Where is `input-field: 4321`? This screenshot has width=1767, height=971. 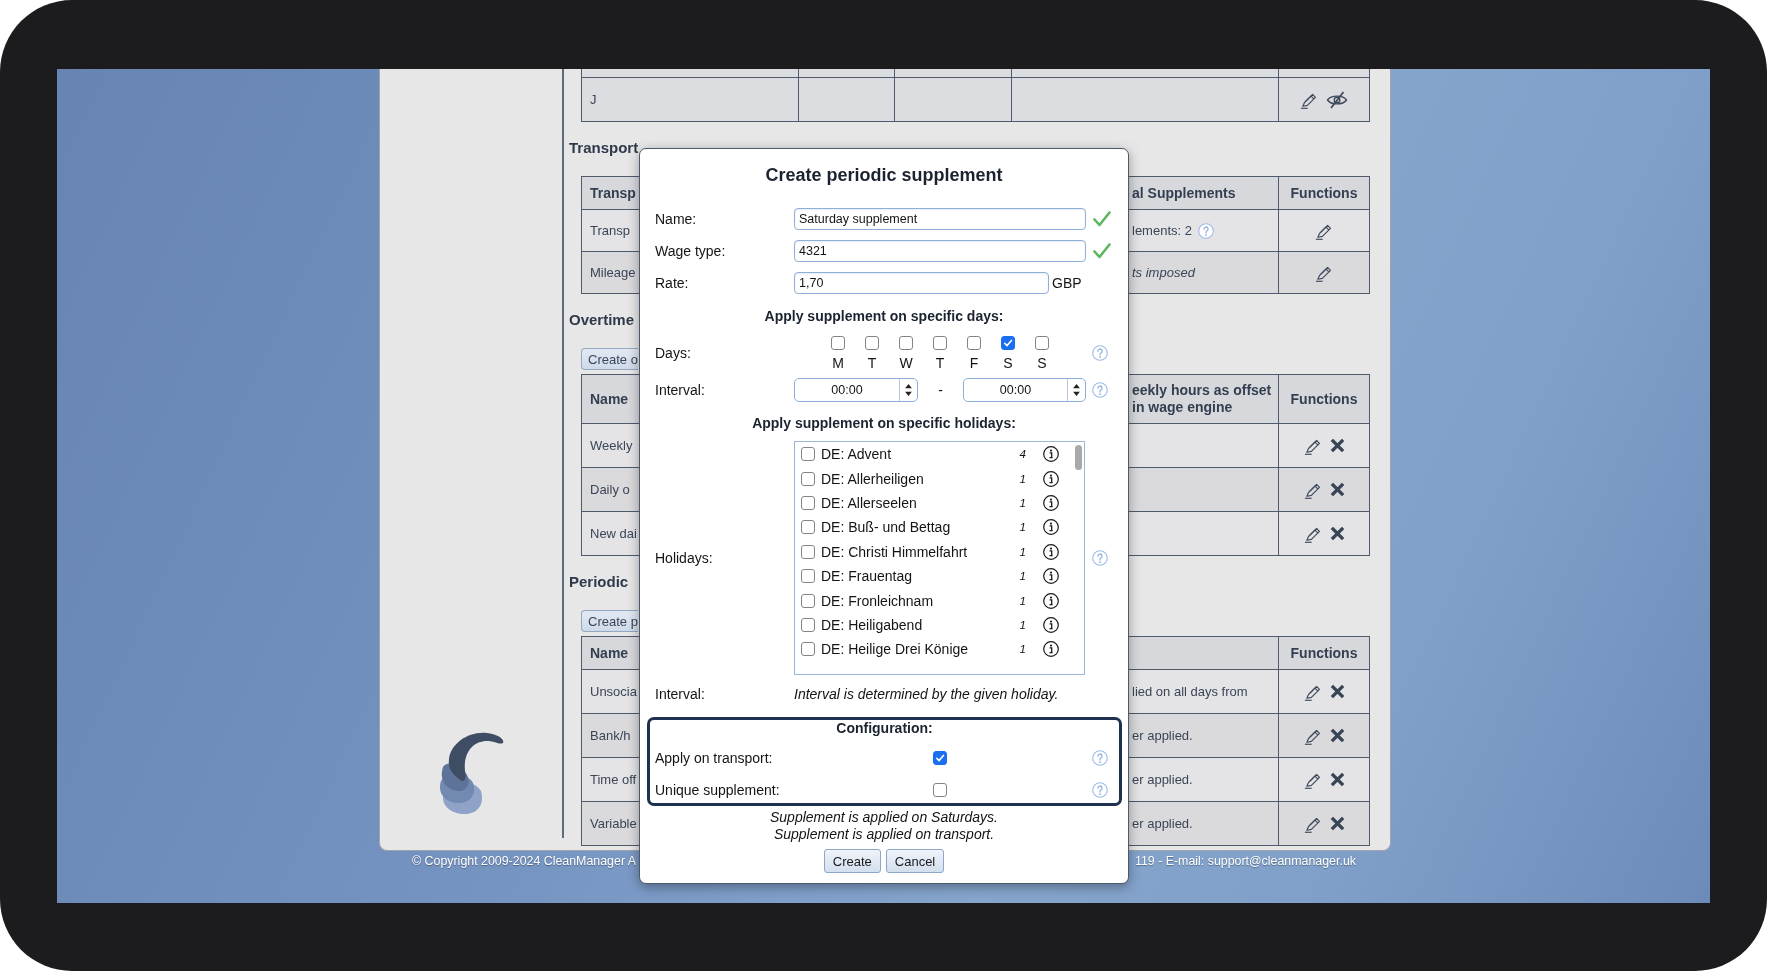 input-field: 4321 is located at coordinates (940, 251).